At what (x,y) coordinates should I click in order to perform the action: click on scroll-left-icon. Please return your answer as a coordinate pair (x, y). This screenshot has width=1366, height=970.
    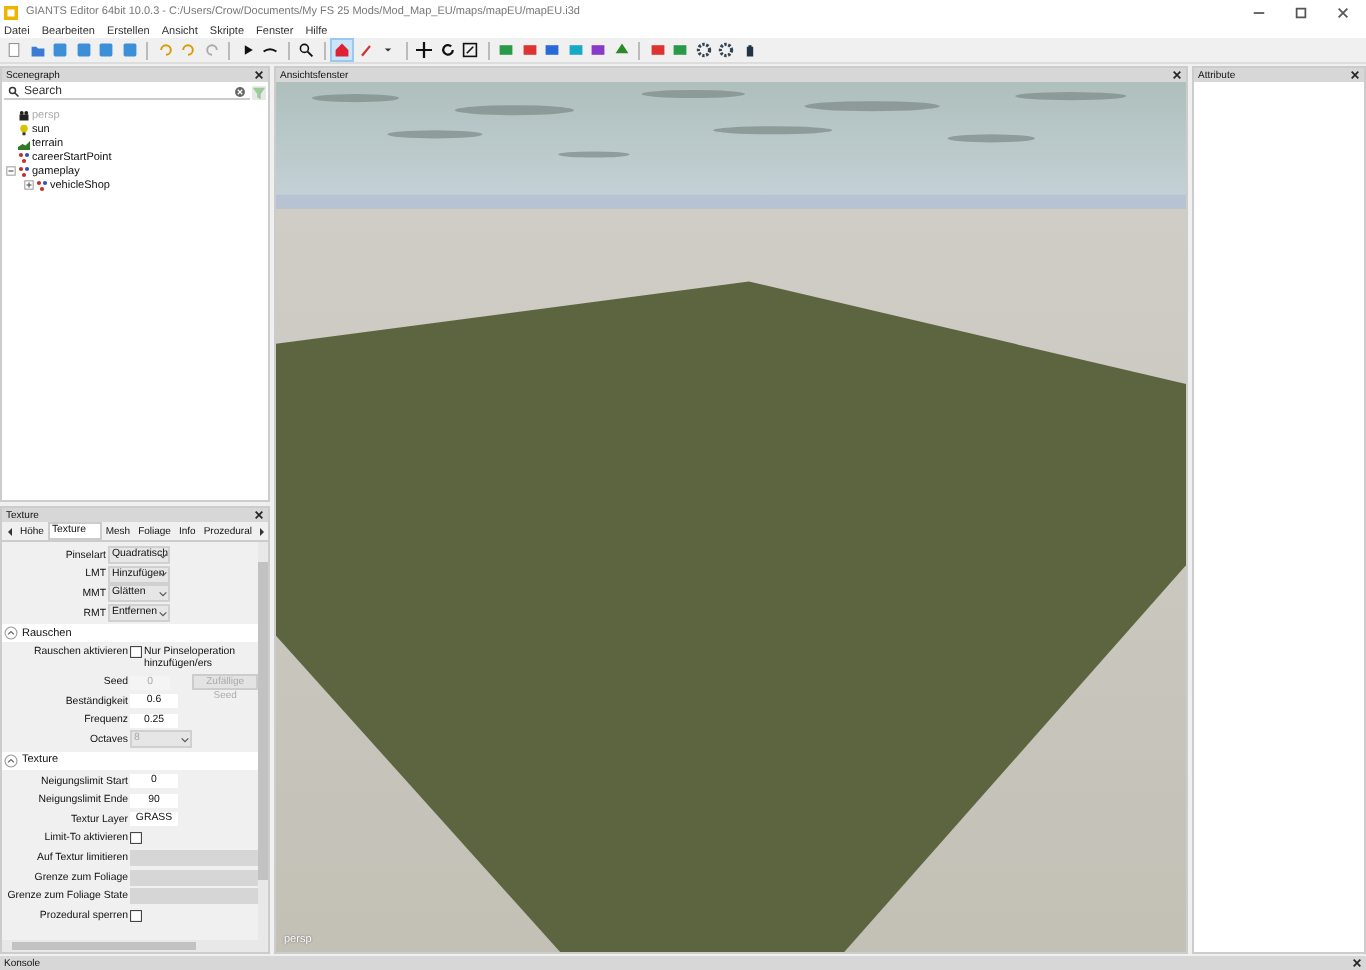
    Looking at the image, I should click on (10, 531).